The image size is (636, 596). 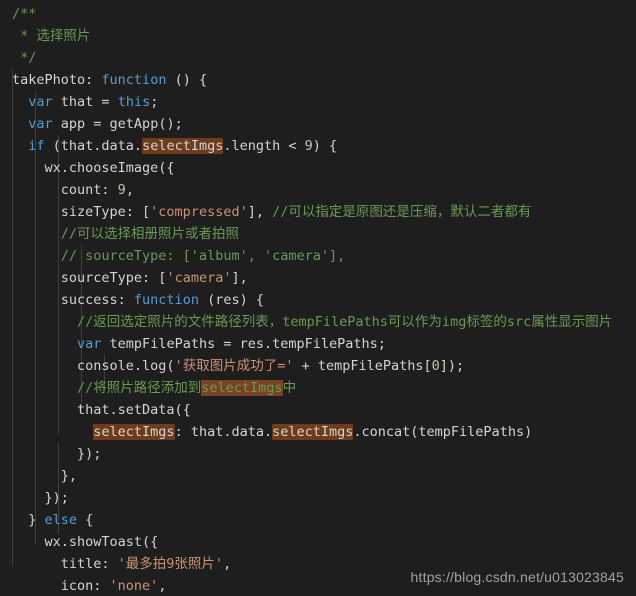 I want to click on code-line: */, so click(x=318, y=58).